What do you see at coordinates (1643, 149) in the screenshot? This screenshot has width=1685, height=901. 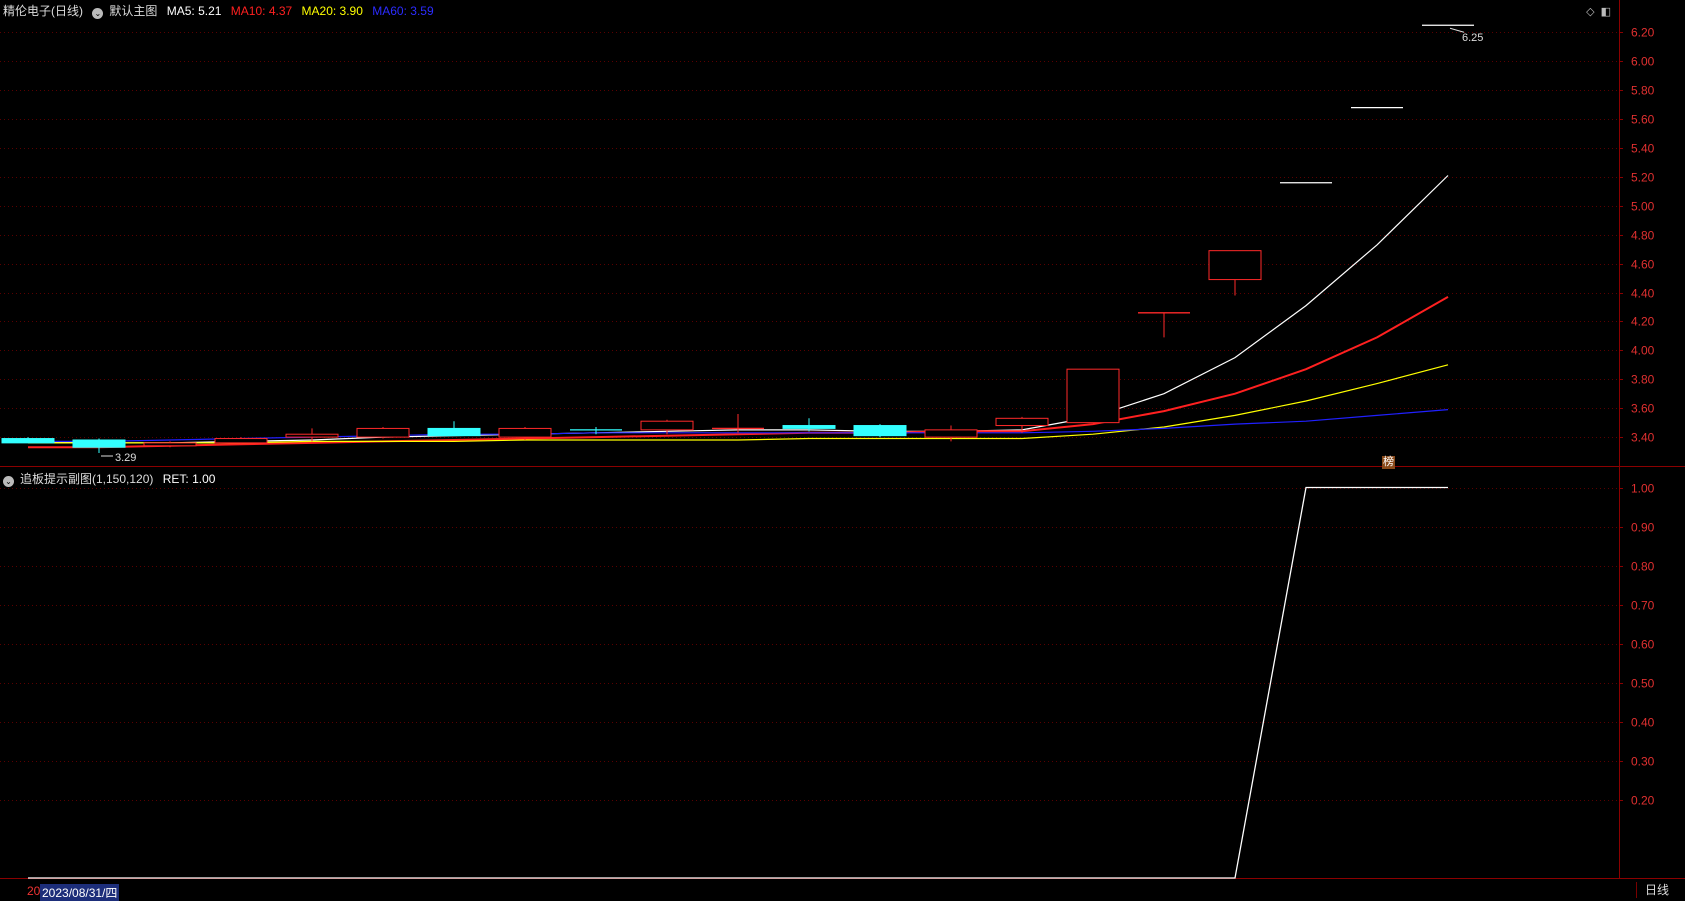 I see `y-tick-label: 5.40` at bounding box center [1643, 149].